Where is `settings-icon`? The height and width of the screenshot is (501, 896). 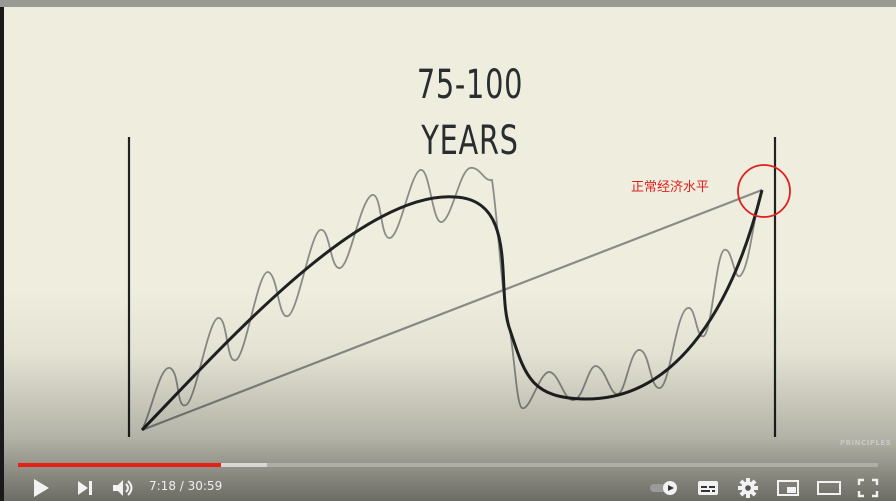 settings-icon is located at coordinates (748, 488).